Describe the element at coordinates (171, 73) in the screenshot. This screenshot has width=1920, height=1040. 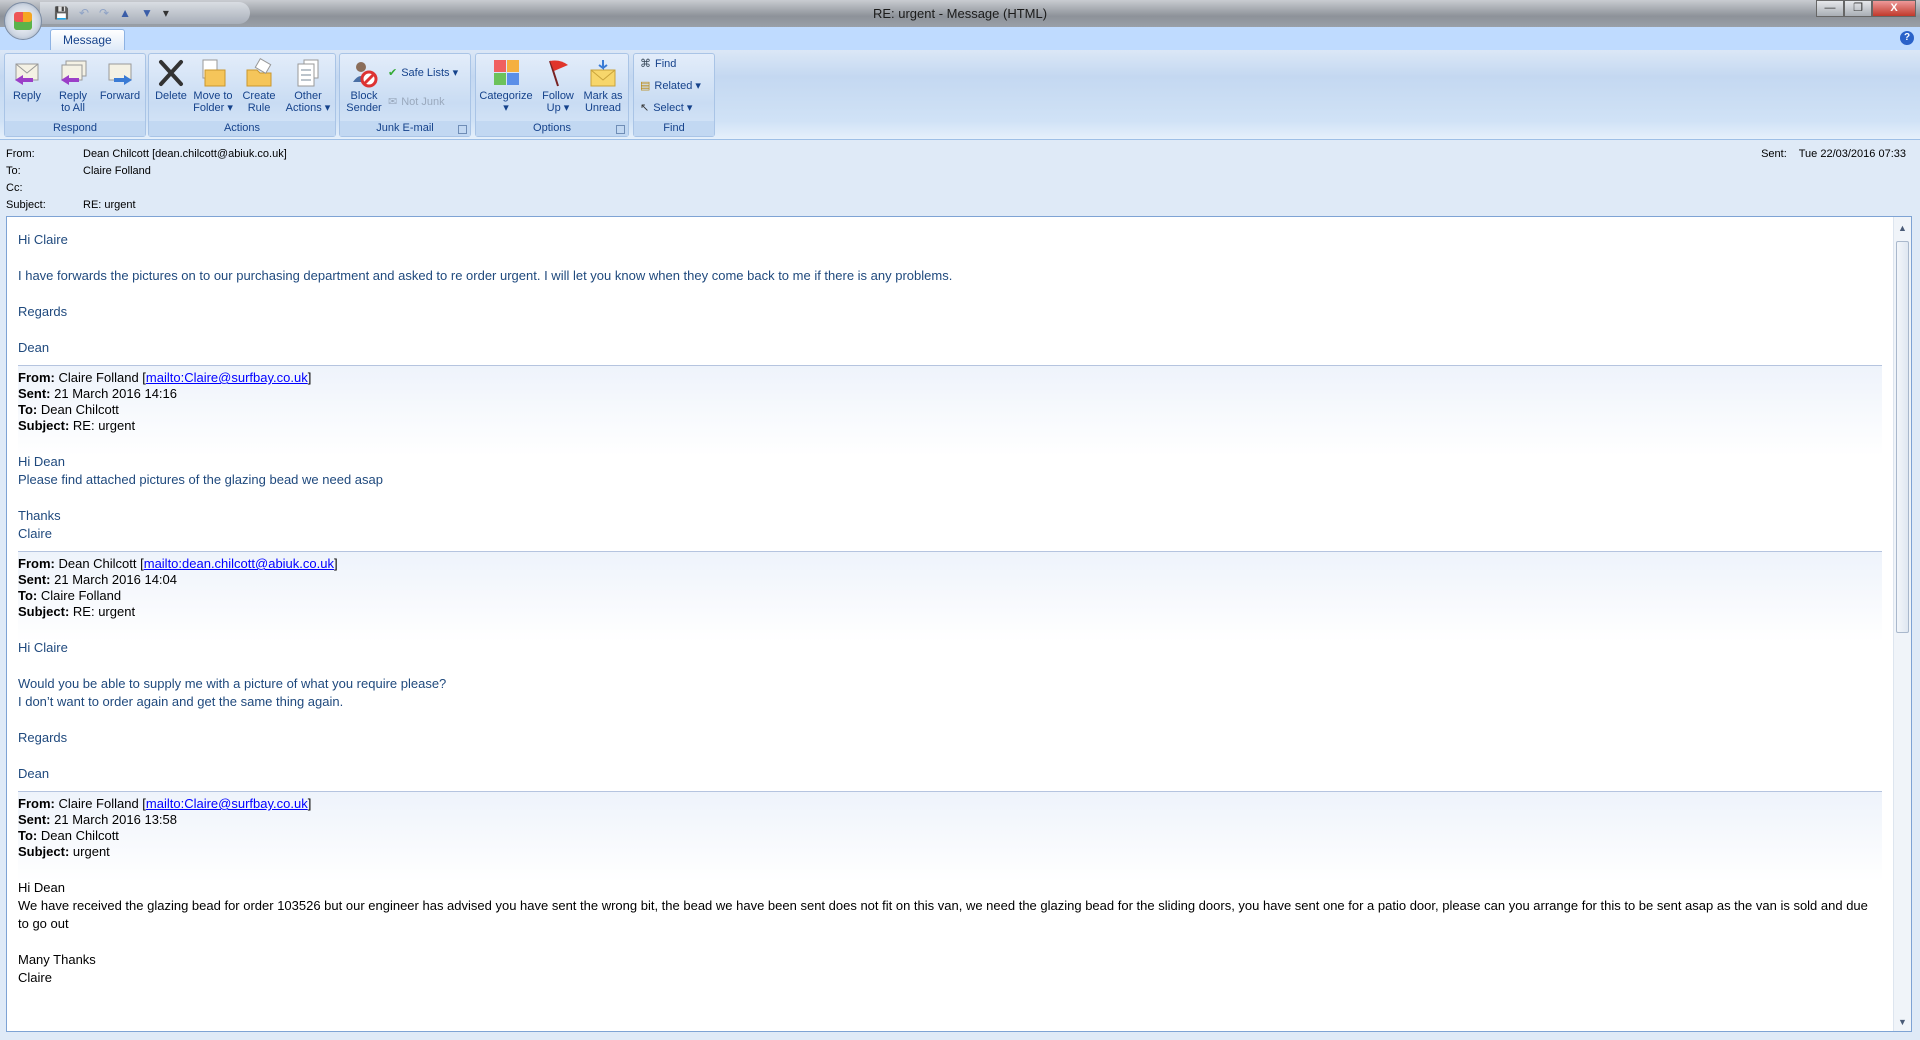
I see `delete-icon` at that location.